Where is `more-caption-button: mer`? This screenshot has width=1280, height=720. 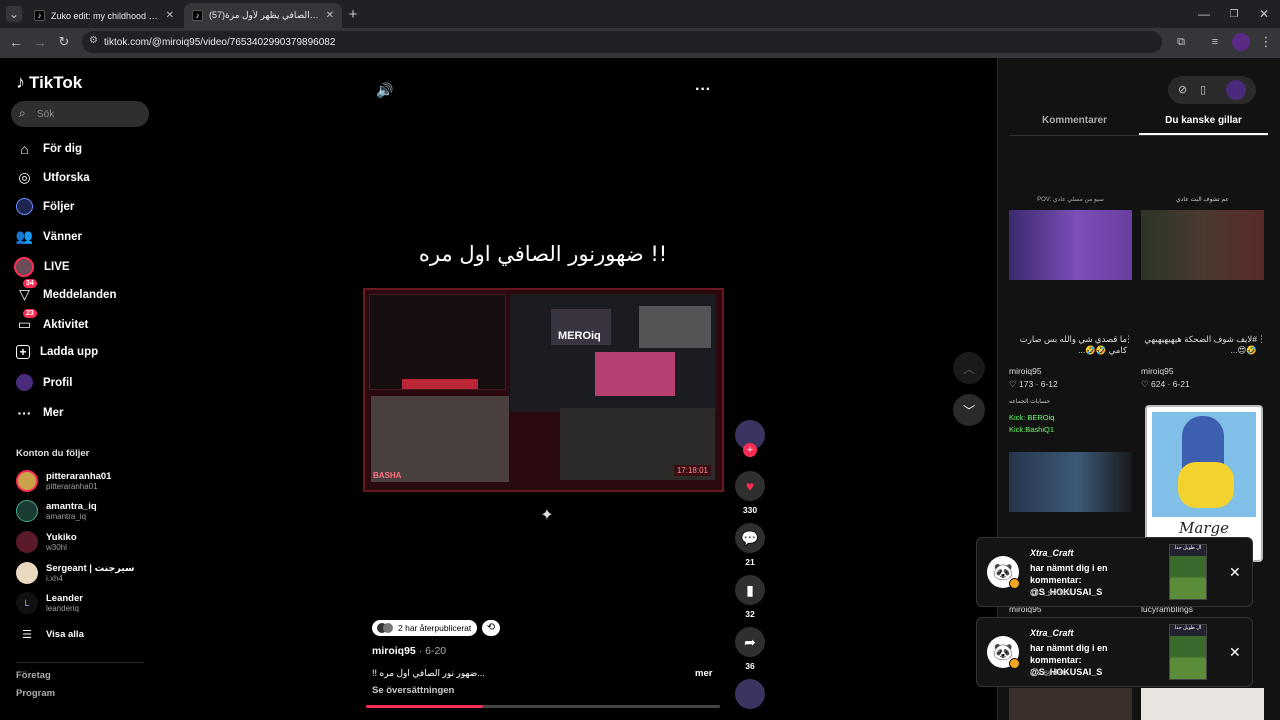
more-caption-button: mer is located at coordinates (703, 673).